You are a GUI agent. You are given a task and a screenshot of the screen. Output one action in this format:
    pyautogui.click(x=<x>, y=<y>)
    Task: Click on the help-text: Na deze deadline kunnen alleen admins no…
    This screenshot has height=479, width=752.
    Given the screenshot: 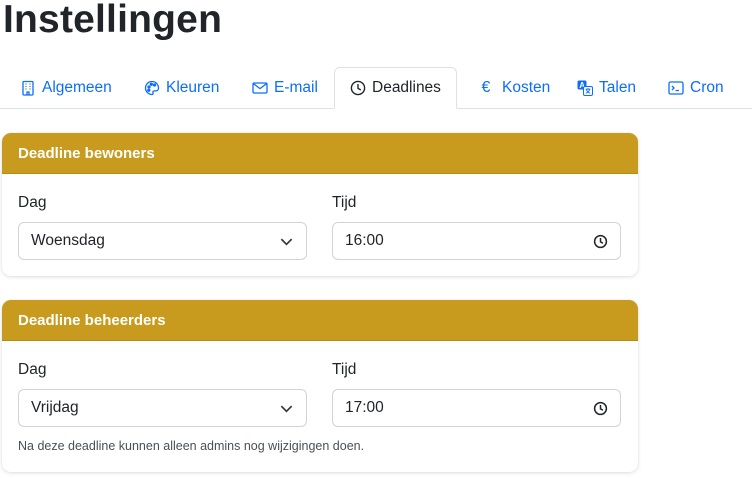 What is the action you would take?
    pyautogui.click(x=191, y=446)
    